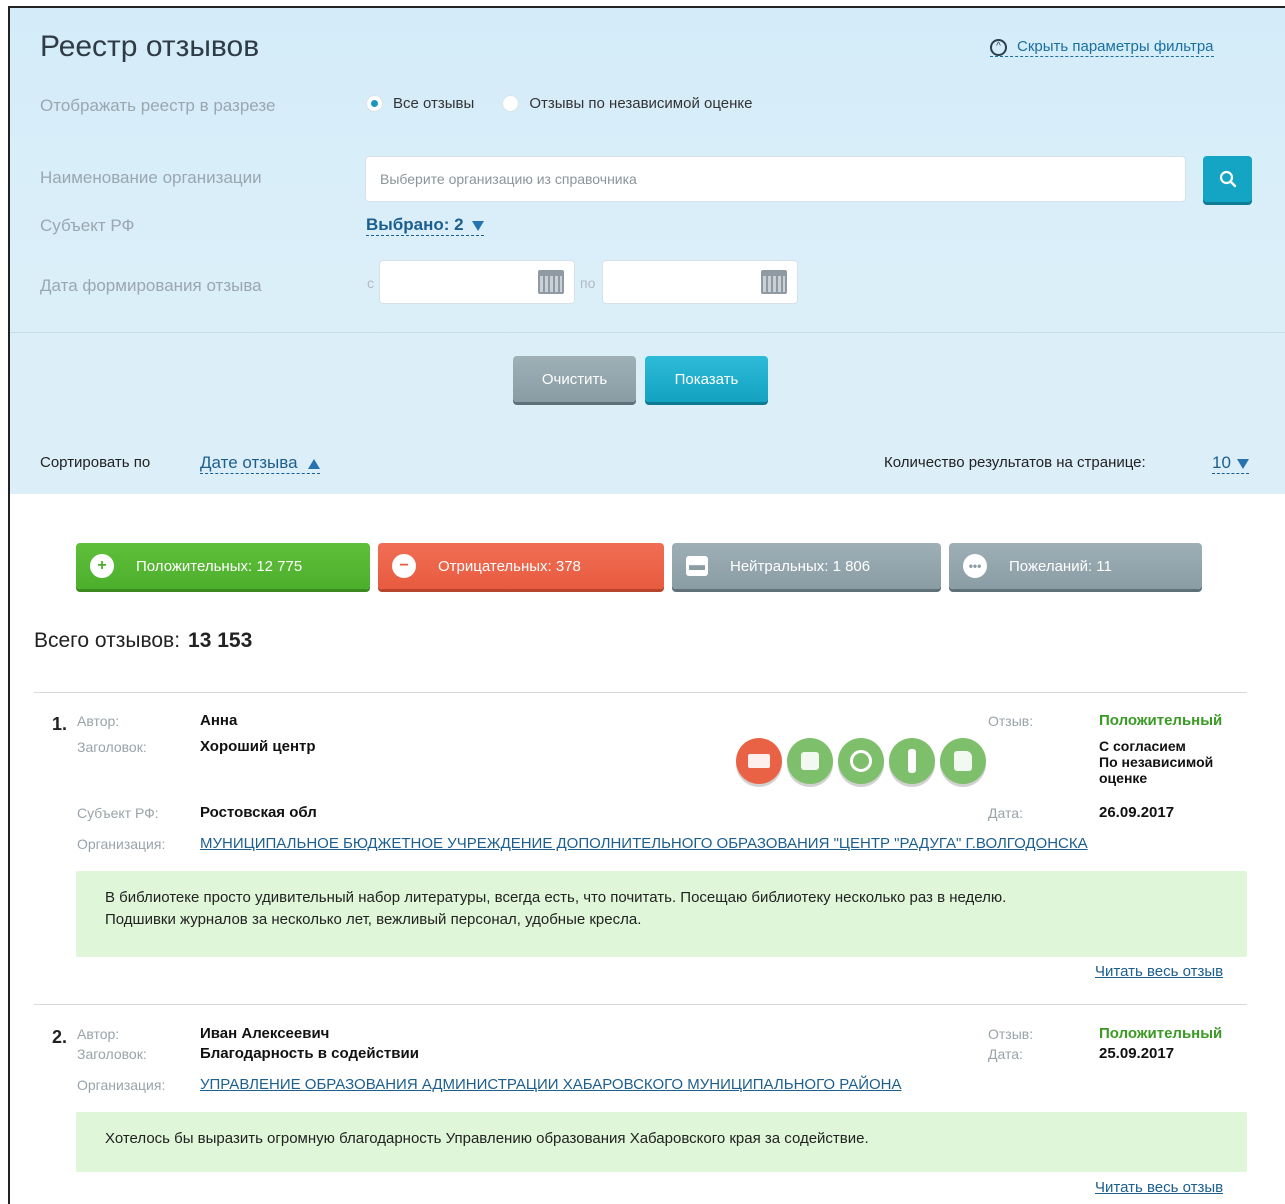  What do you see at coordinates (258, 812) in the screenshot?
I see `subject-value: Ростовская обл` at bounding box center [258, 812].